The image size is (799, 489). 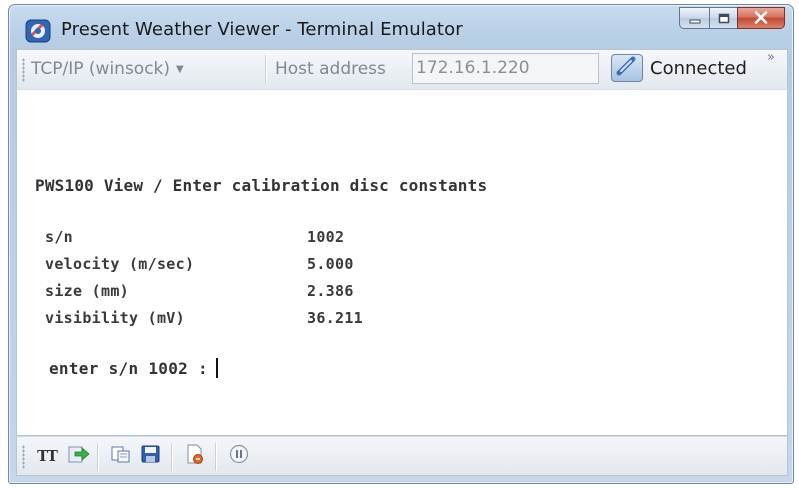 I want to click on new-log-button, so click(x=195, y=456).